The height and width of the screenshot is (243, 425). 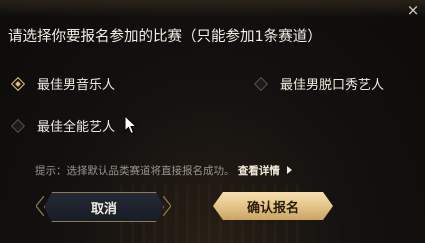 I want to click on background-decoration-top, so click(x=212, y=9).